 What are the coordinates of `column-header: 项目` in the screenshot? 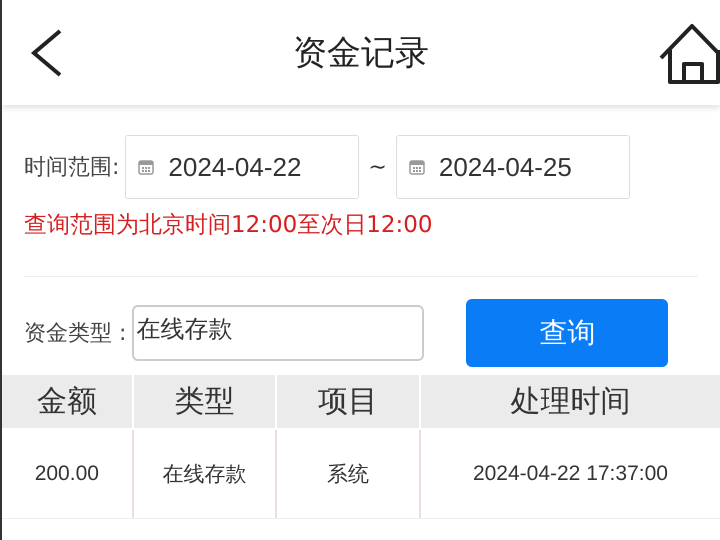 It's located at (347, 401).